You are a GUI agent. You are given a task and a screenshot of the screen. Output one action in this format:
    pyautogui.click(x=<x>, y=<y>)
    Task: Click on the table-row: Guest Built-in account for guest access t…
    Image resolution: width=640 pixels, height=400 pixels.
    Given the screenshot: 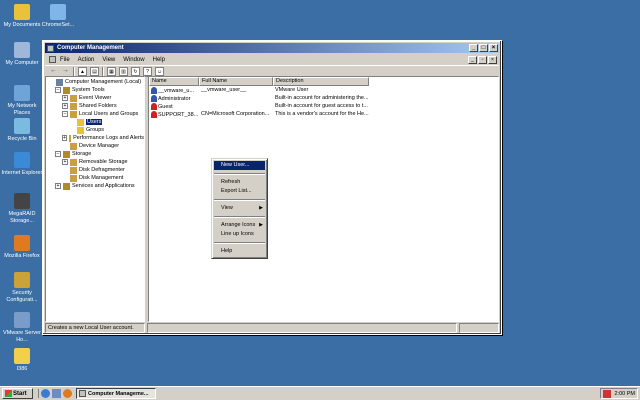 What is the action you would take?
    pyautogui.click(x=323, y=106)
    